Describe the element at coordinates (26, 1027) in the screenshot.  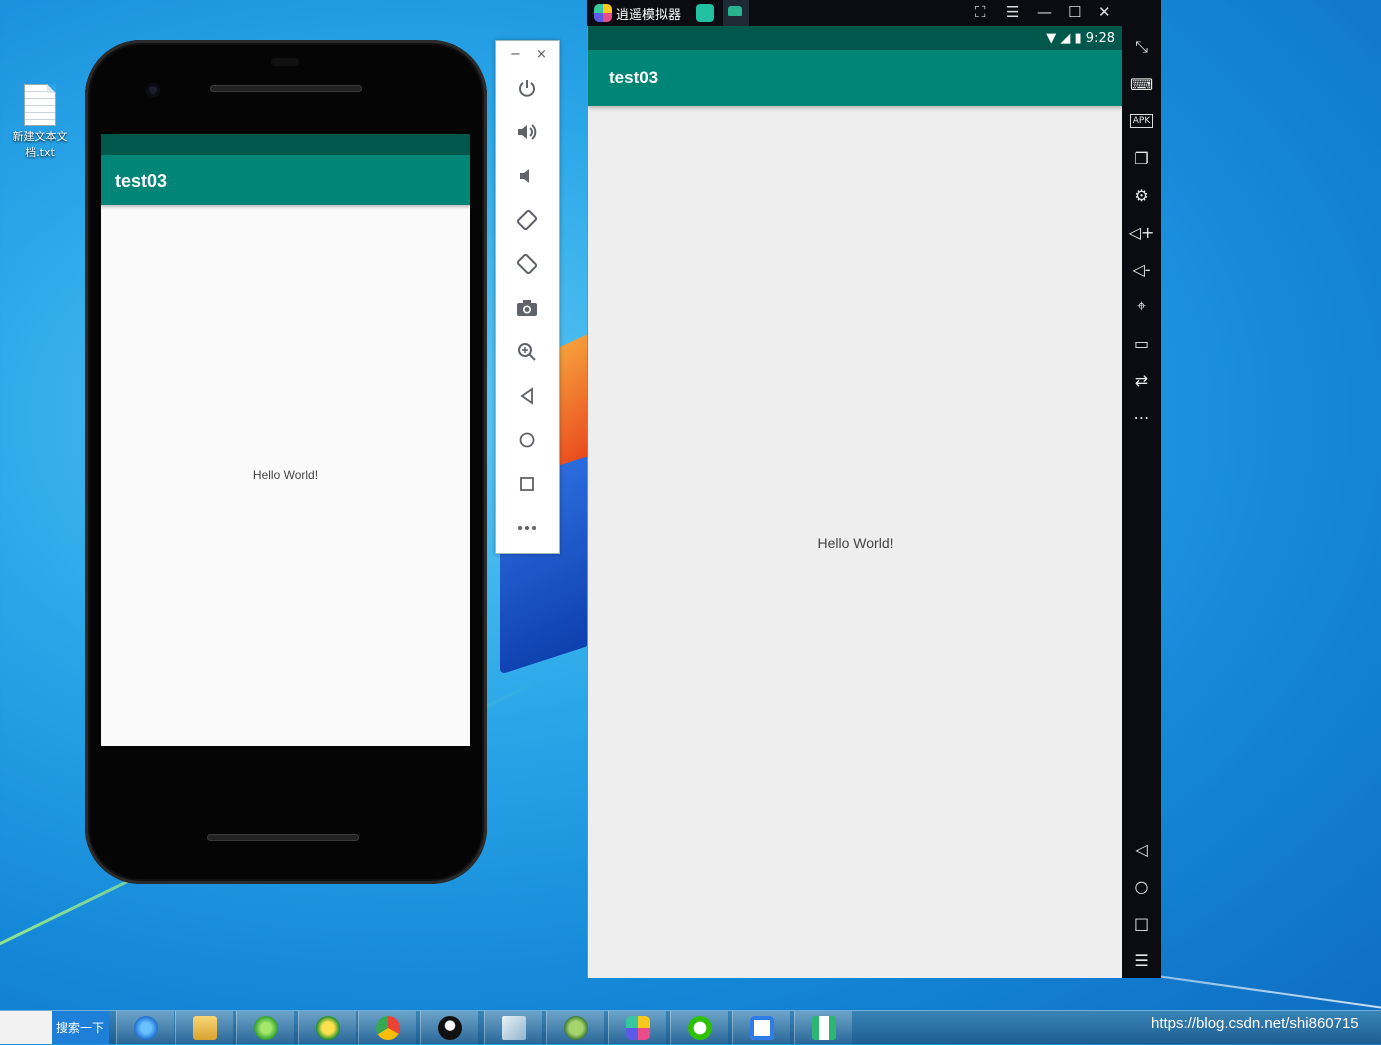
I see `taskbar-search-input` at that location.